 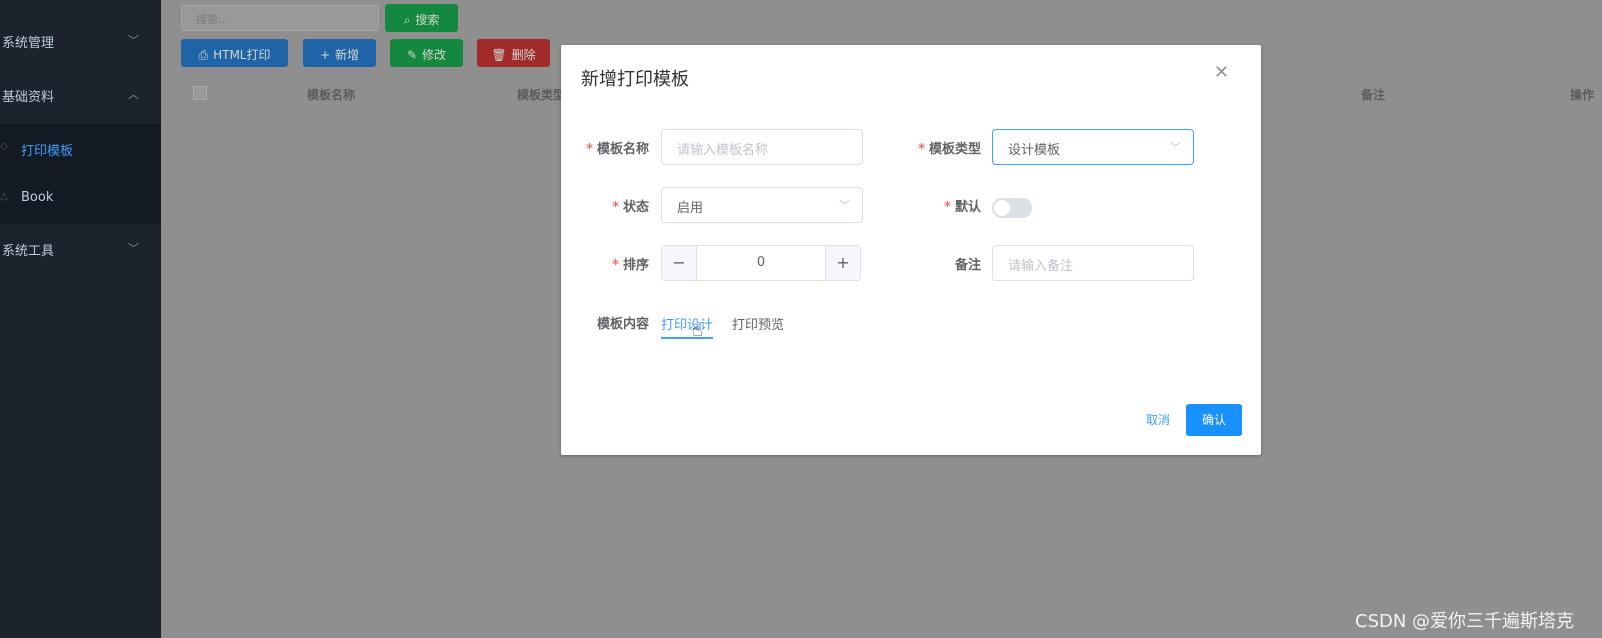 I want to click on tab-print-preview: 打印预览, so click(x=758, y=323).